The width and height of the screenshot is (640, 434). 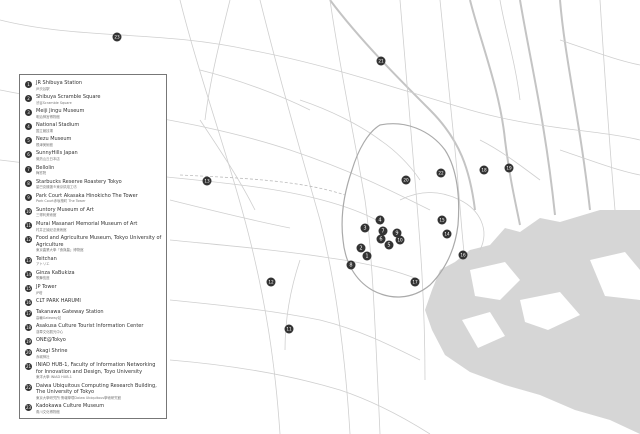 I want to click on map-pin-number: 2, so click(x=360, y=249).